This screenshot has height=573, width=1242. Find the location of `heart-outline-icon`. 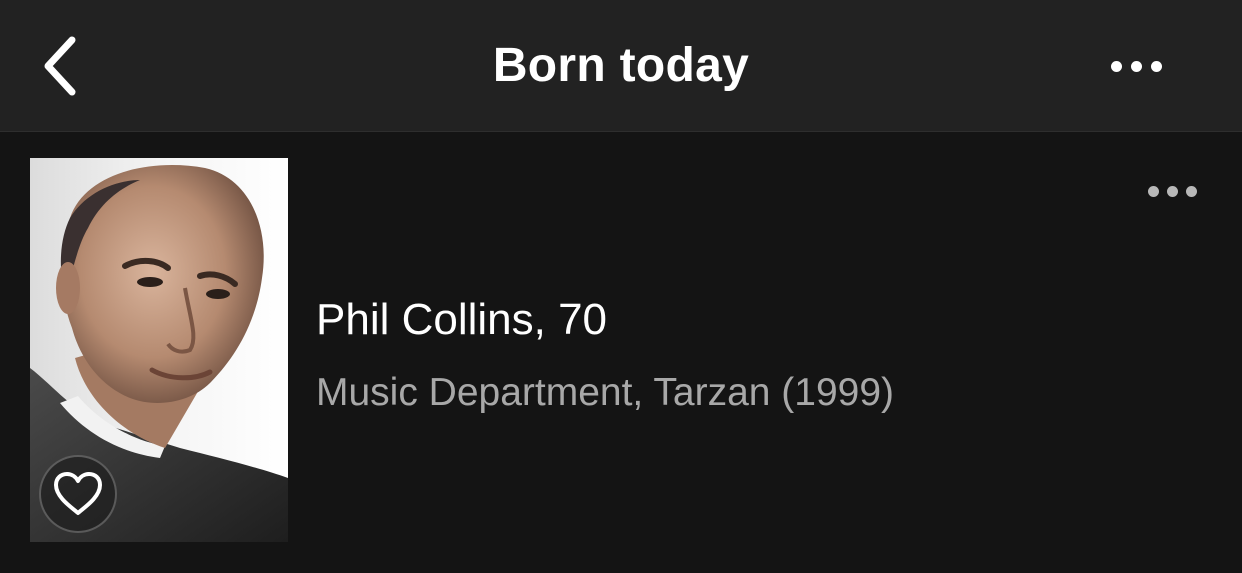

heart-outline-icon is located at coordinates (78, 493).